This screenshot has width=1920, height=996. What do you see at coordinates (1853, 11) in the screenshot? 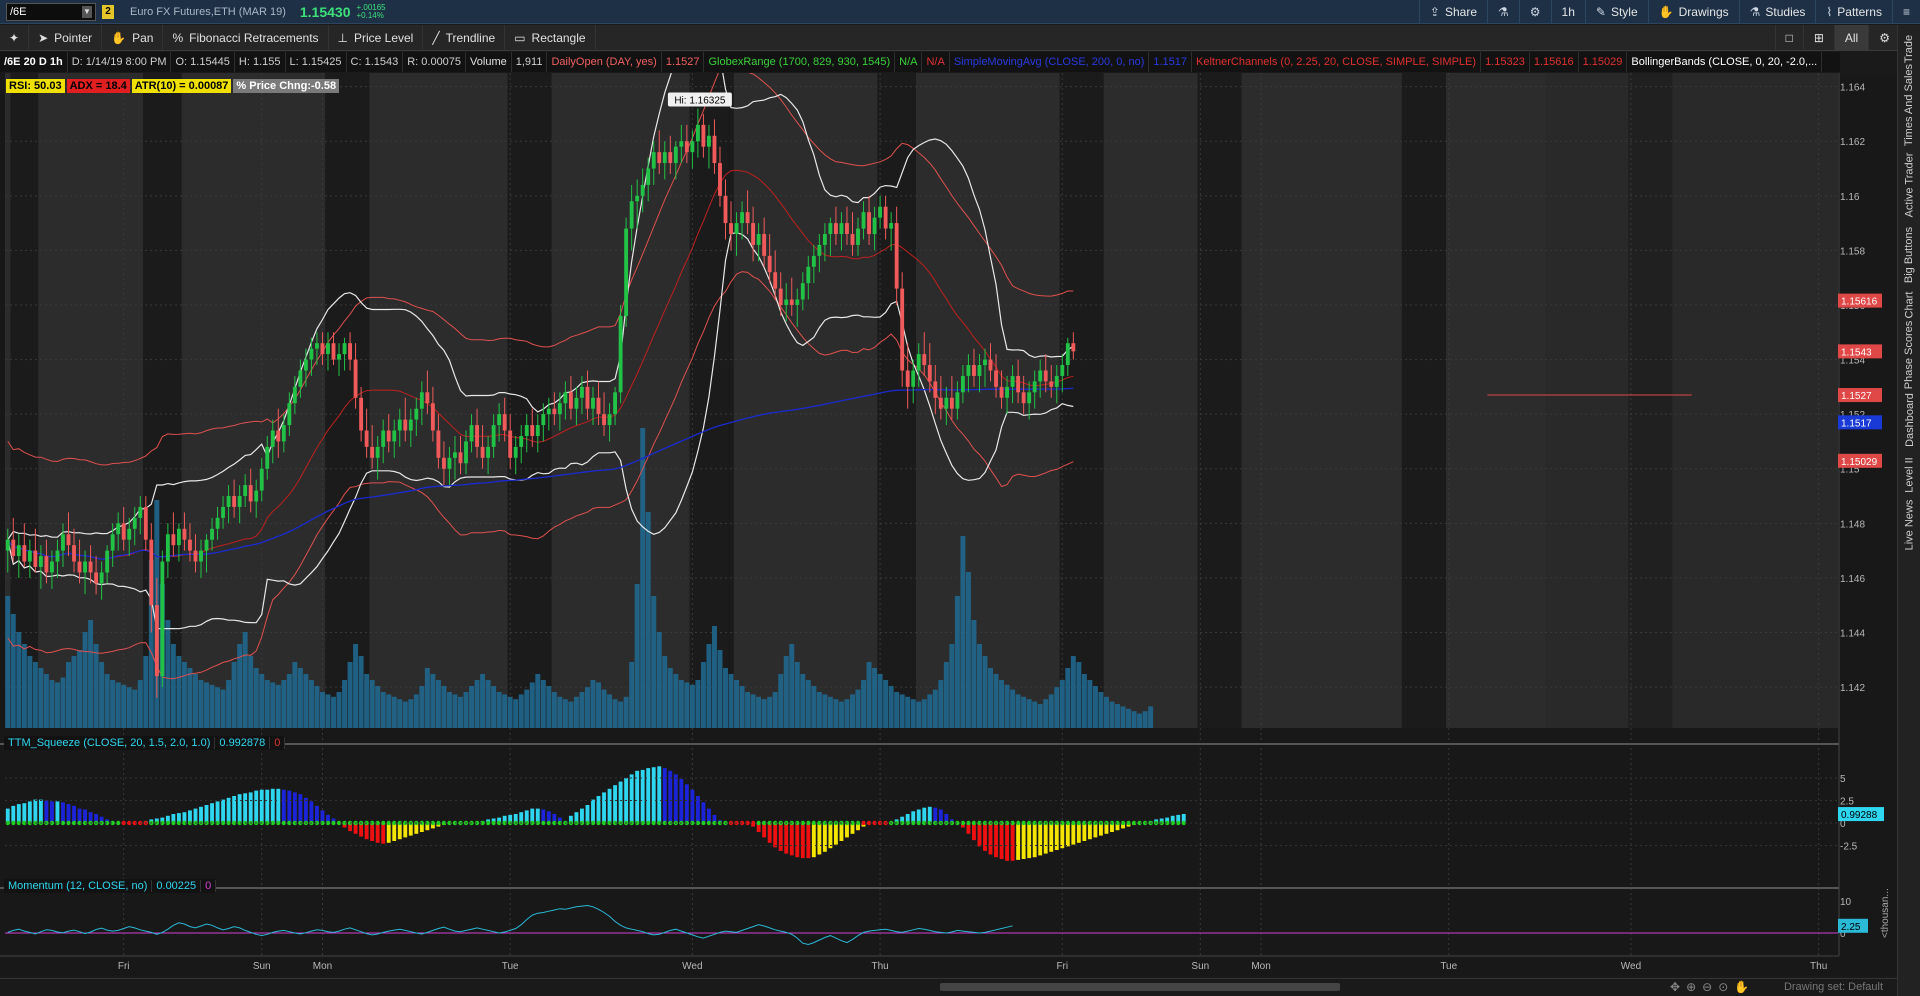
I see `patterns-button: ⌇ Patterns` at bounding box center [1853, 11].